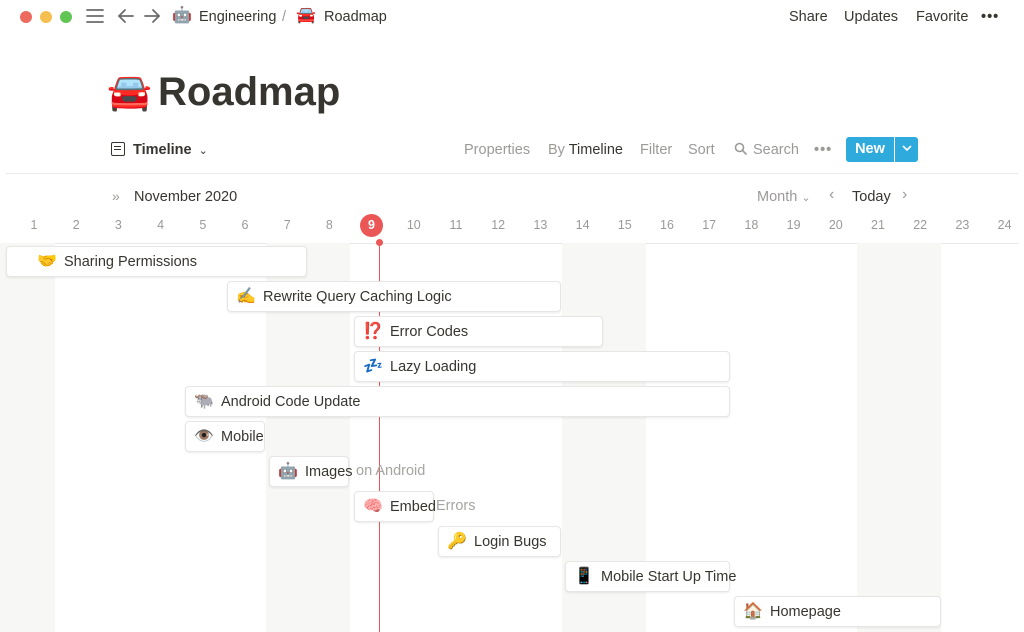 The image size is (1024, 632). I want to click on mobile-phone-icon: 📱, so click(584, 576).